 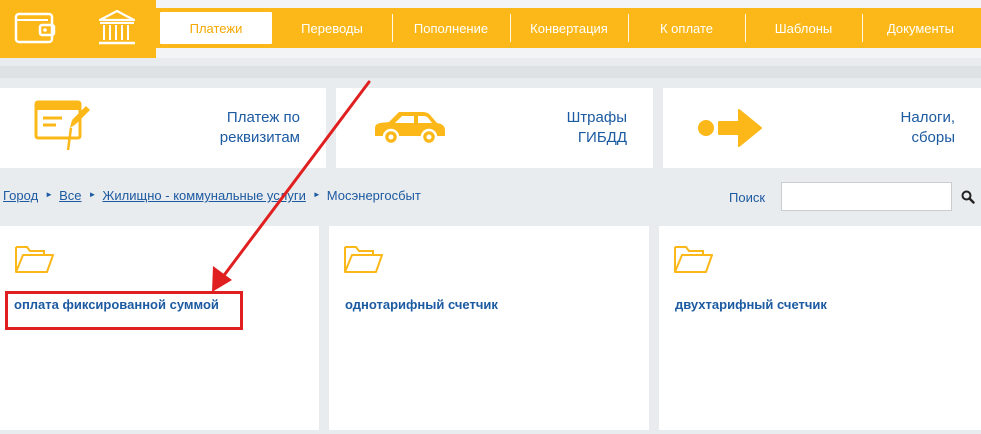 I want to click on service-label-line: Штрафы, so click(x=596, y=117).